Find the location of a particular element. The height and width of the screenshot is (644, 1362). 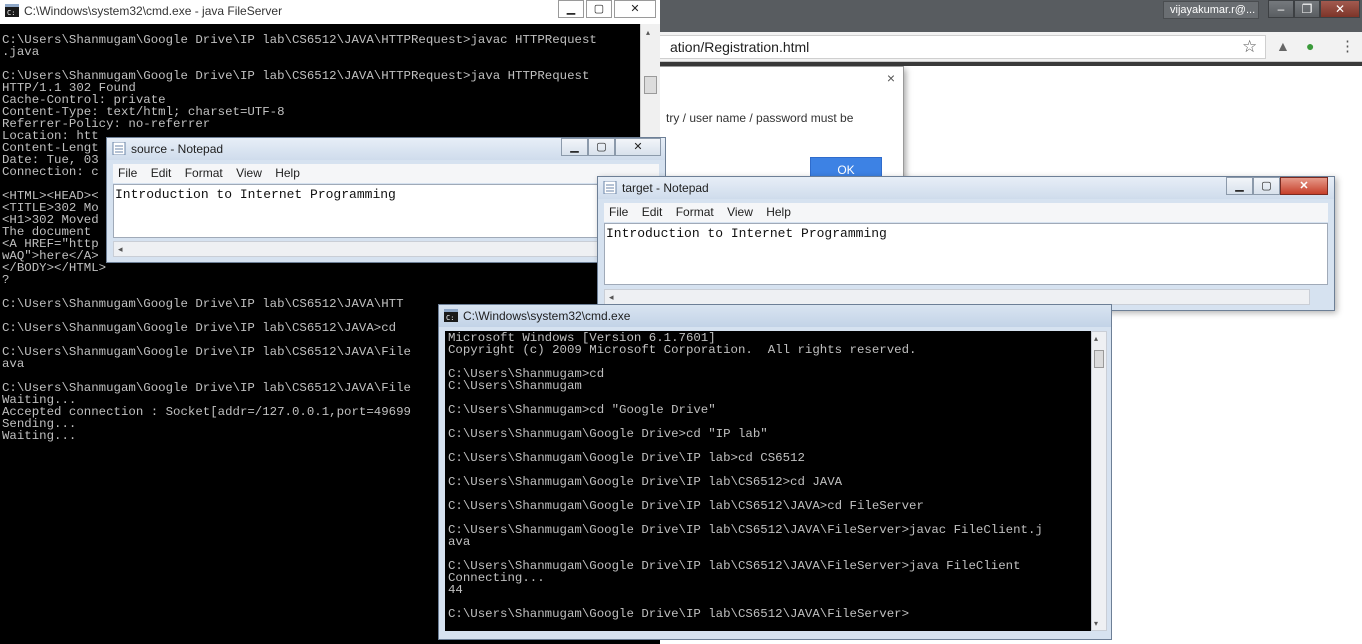

notepad-target-maximize-button: ▢ is located at coordinates (1266, 186).